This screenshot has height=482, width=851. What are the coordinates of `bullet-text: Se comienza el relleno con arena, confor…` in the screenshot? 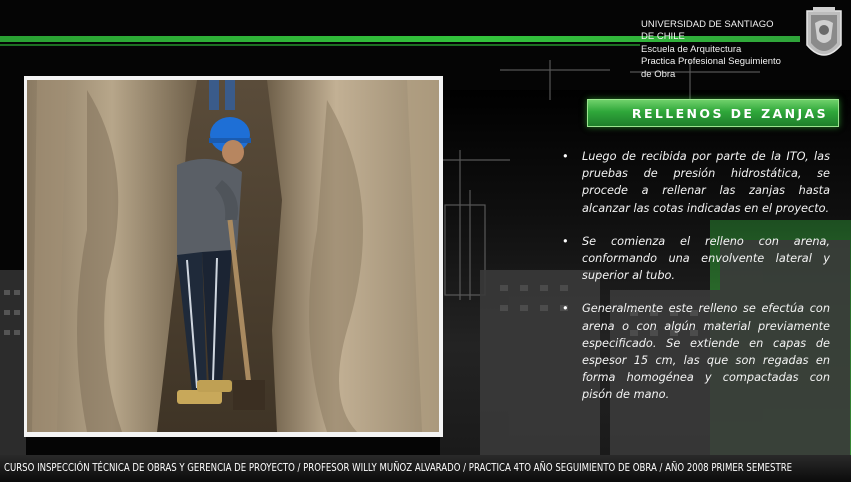 It's located at (706, 258).